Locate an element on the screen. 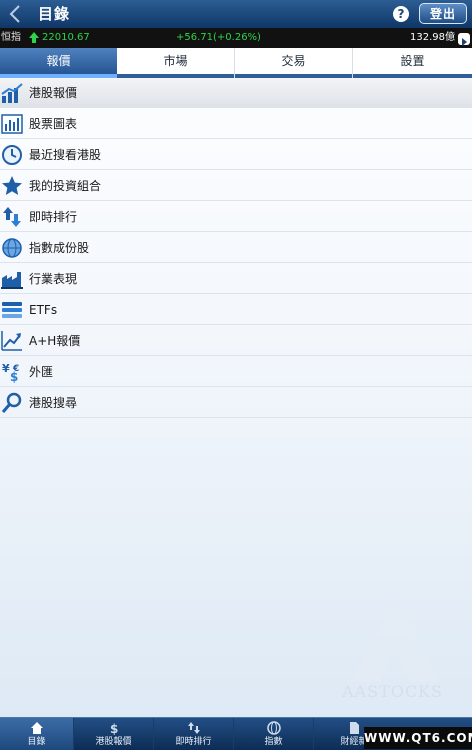 The height and width of the screenshot is (750, 472). menu-item-label: 港股報價 is located at coordinates (53, 93).